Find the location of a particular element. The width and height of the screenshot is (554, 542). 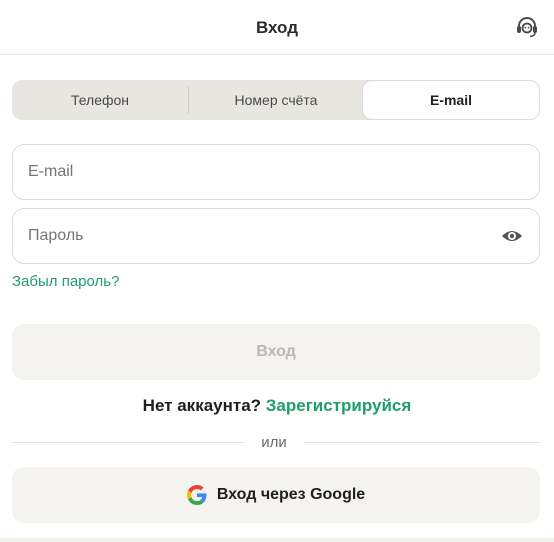

header: Вход is located at coordinates (277, 27).